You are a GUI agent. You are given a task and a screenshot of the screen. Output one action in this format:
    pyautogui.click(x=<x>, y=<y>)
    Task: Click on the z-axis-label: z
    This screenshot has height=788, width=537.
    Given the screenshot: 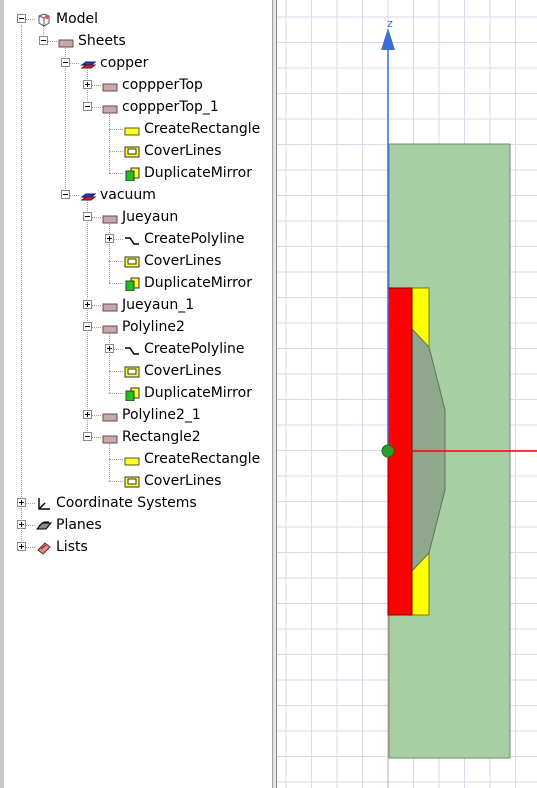 What is the action you would take?
    pyautogui.click(x=390, y=23)
    